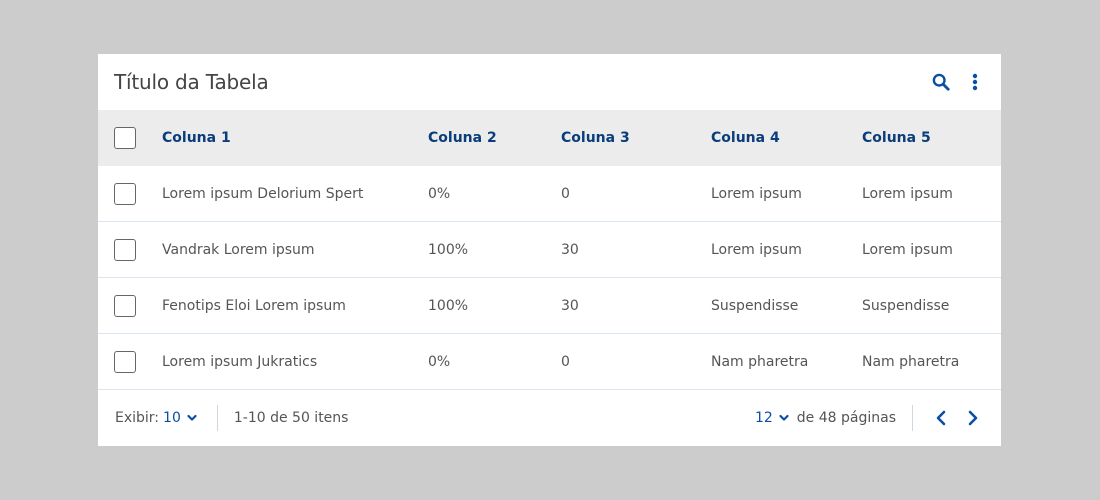 This screenshot has width=1100, height=500. I want to click on table-header: Título da Tabela, so click(549, 82).